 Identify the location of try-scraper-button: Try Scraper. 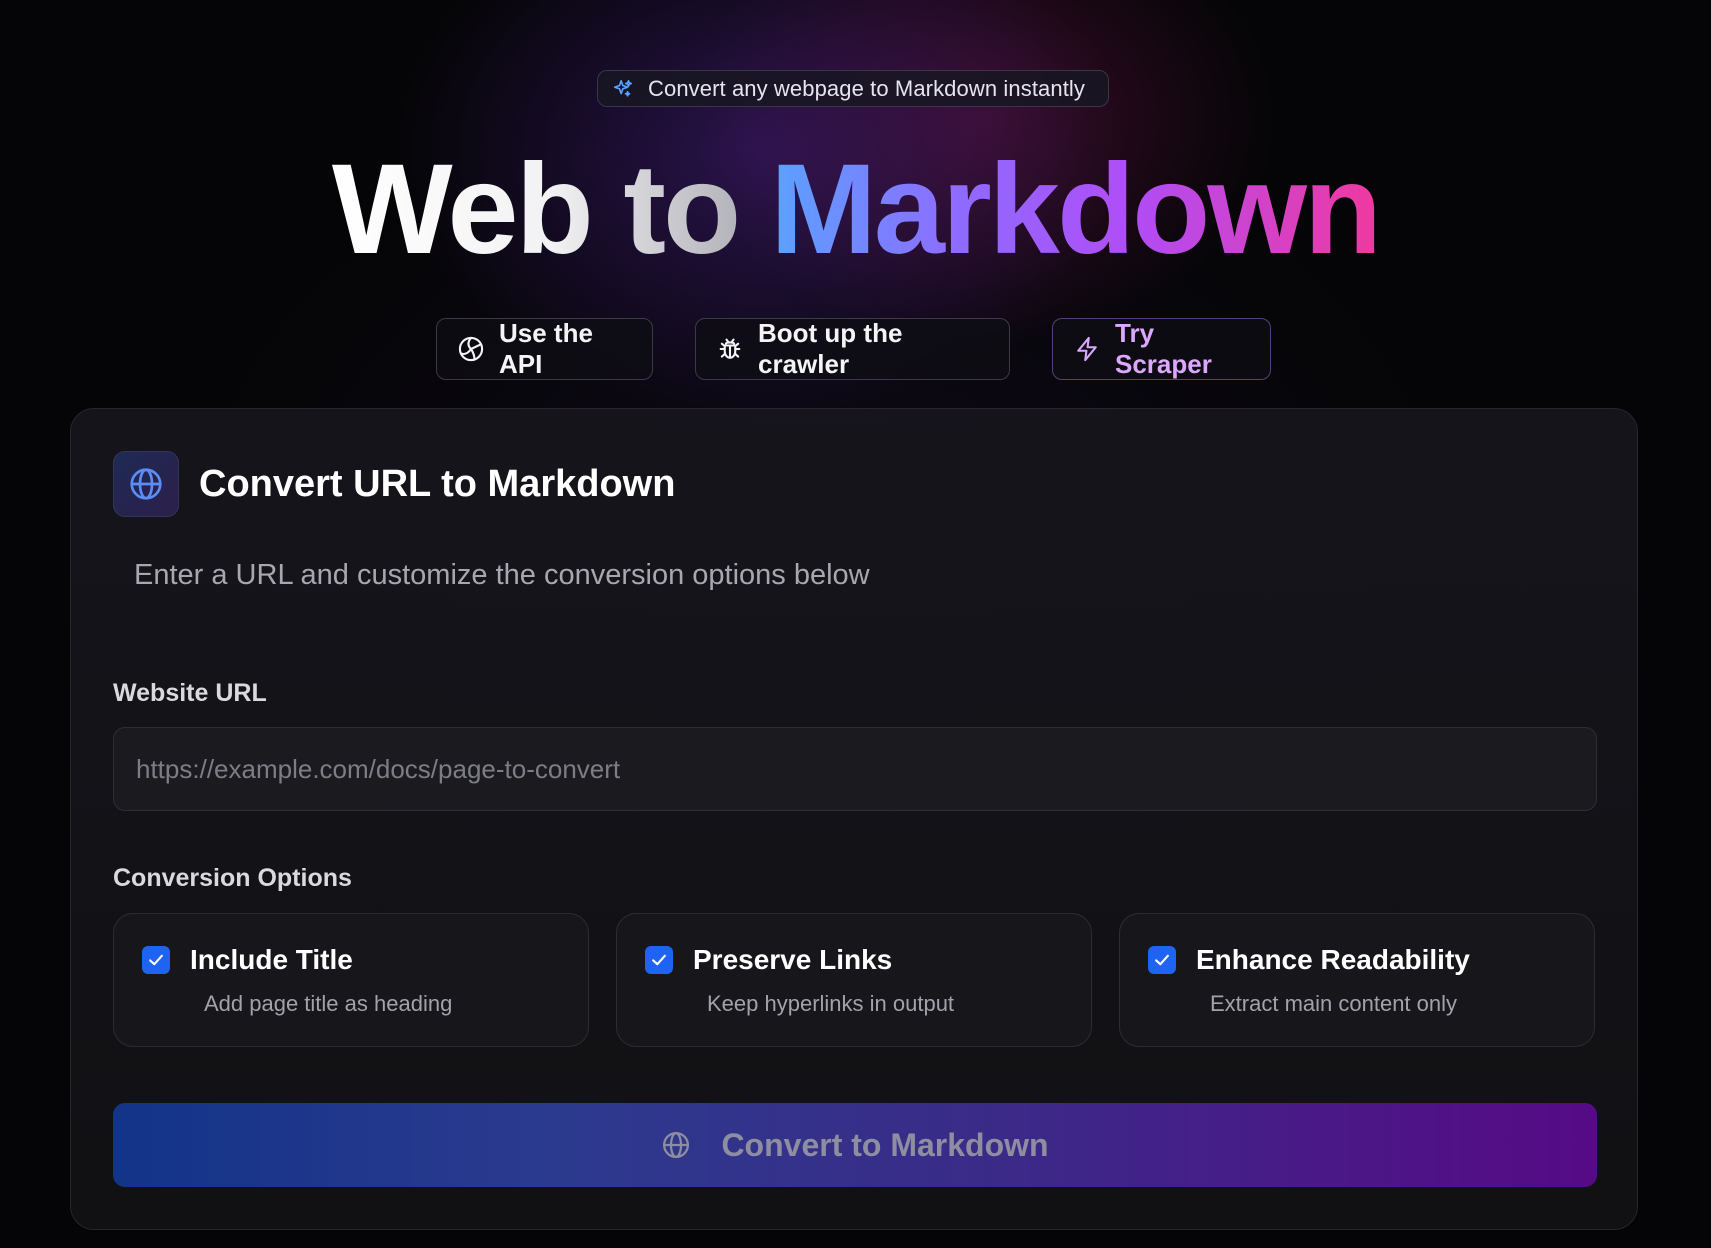
(1161, 349).